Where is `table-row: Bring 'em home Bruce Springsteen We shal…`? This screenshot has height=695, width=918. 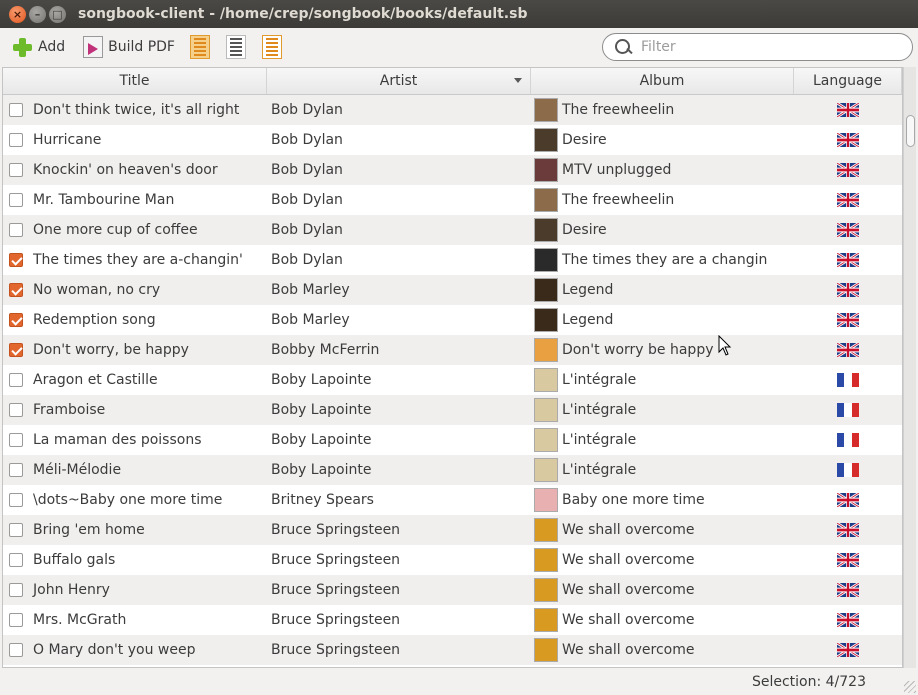
table-row: Bring 'em home Bruce Springsteen We shal… is located at coordinates (452, 530).